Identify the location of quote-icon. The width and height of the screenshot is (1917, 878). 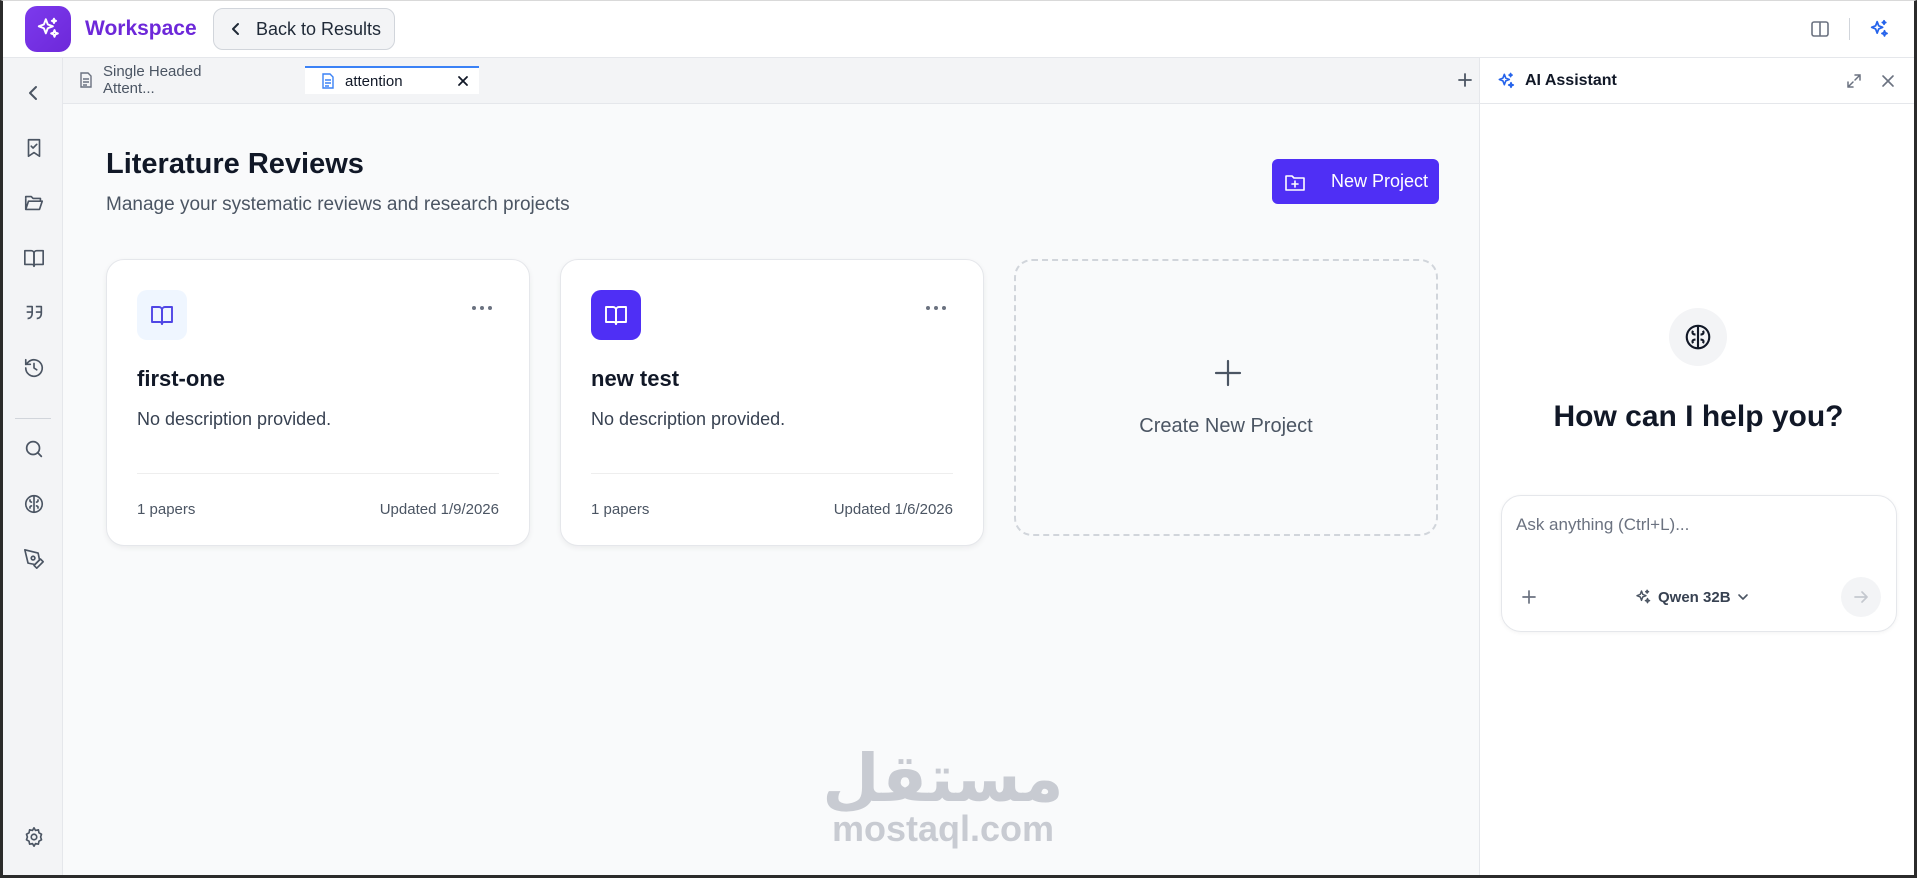
(34, 313).